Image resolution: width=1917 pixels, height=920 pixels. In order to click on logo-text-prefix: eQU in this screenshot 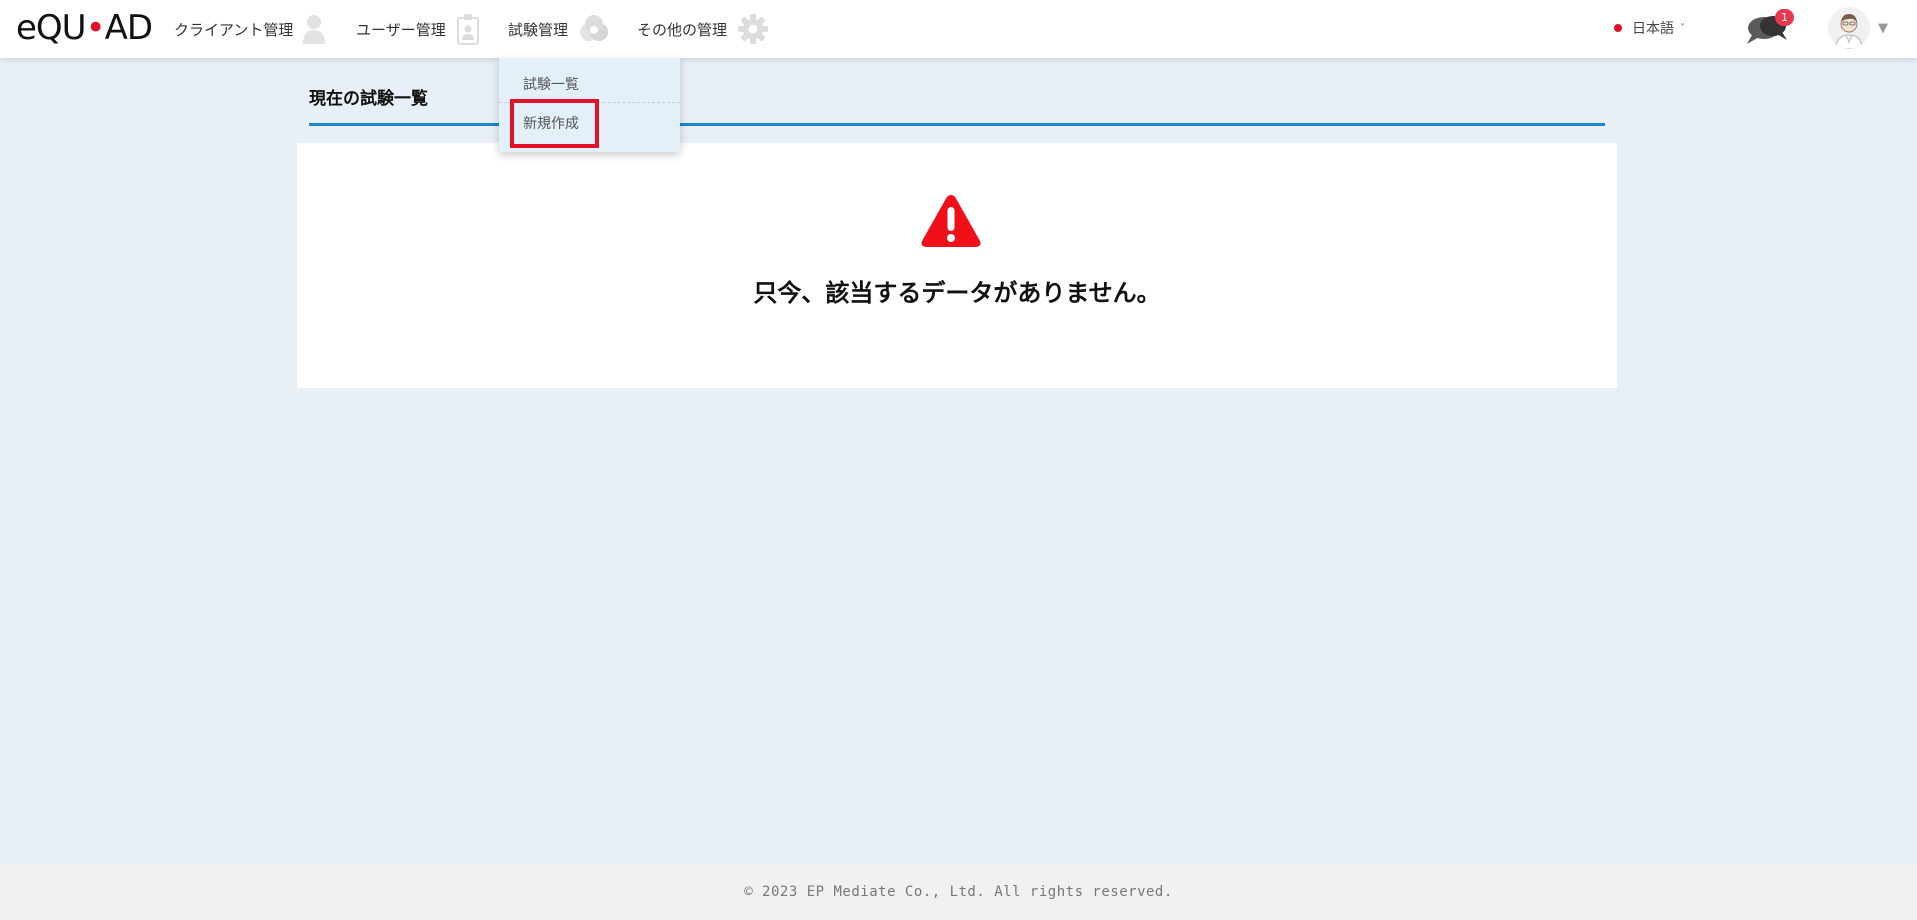, I will do `click(51, 28)`.